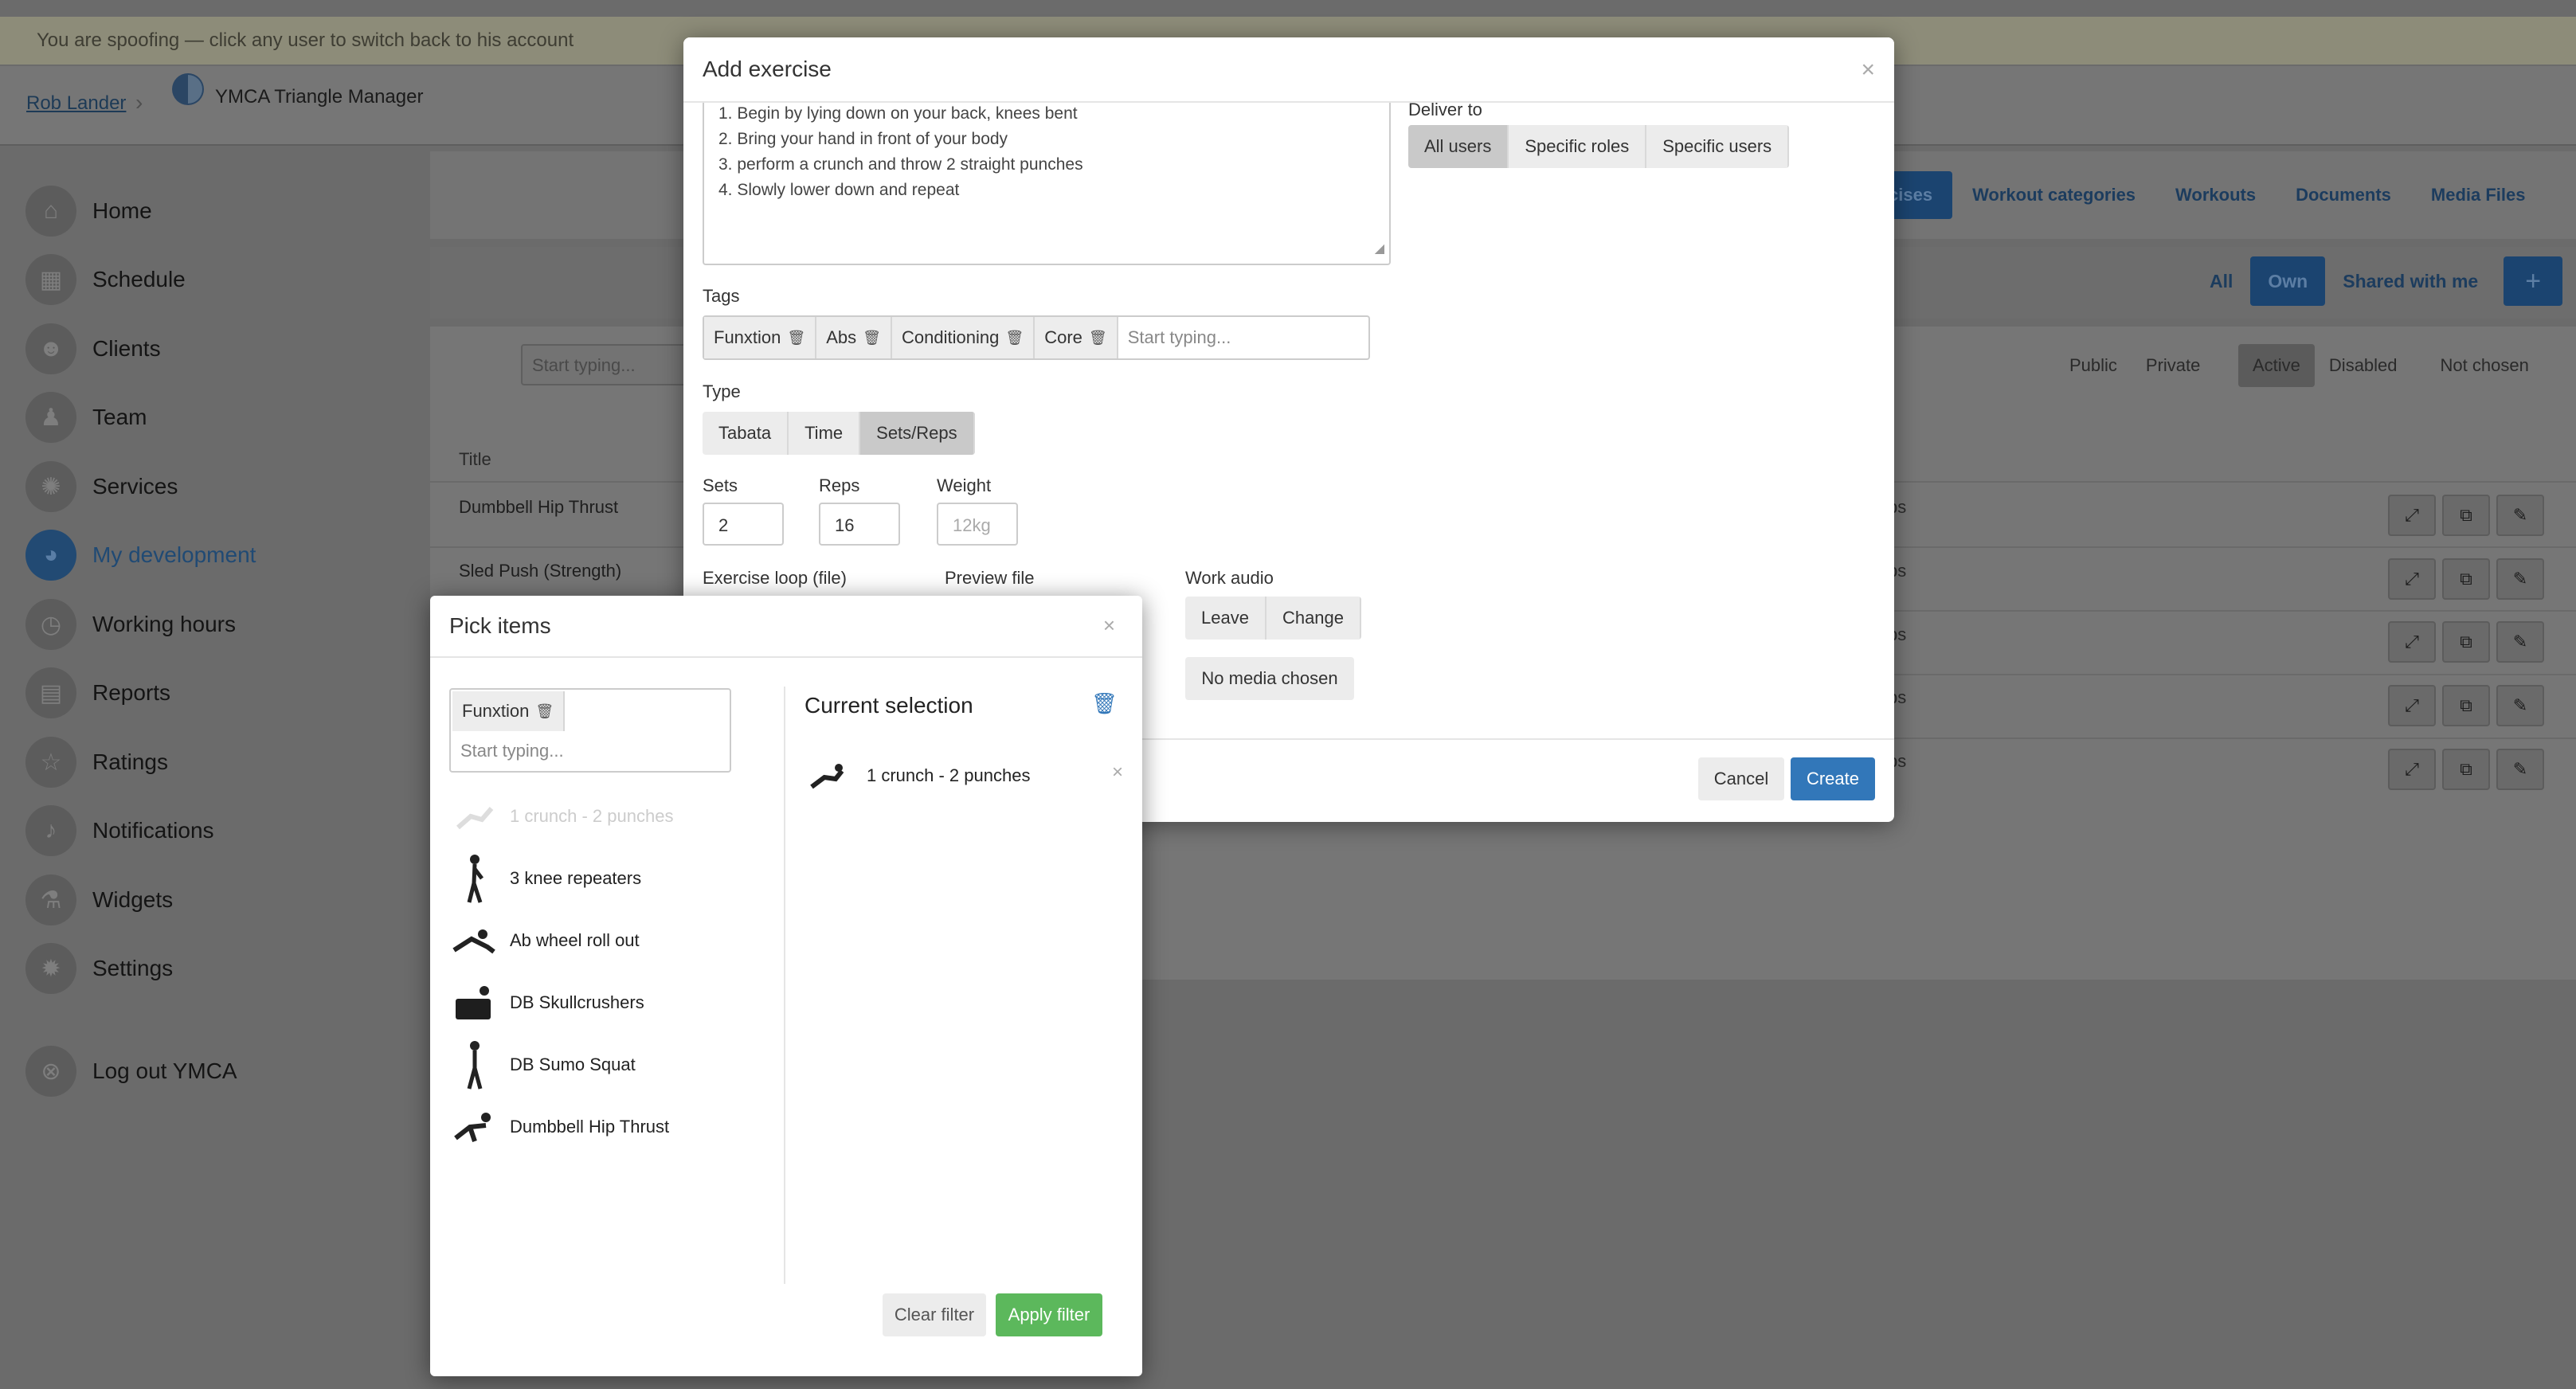 The height and width of the screenshot is (1389, 2576). I want to click on list-item: DB Sumo Squat, so click(542, 1065).